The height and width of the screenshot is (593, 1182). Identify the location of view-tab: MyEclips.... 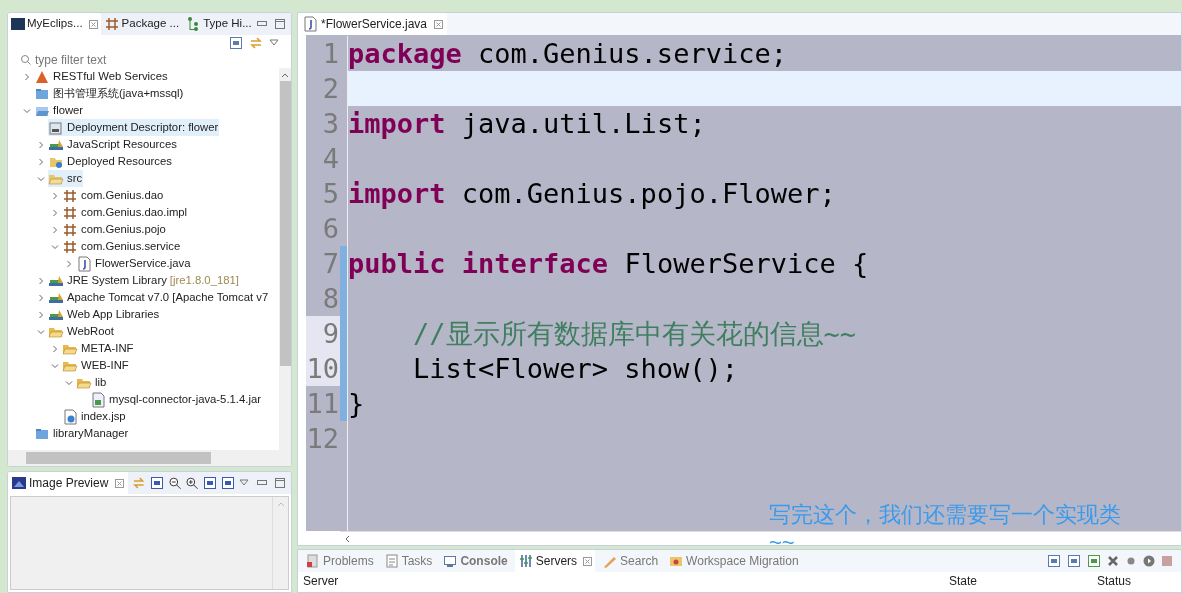
(54, 24).